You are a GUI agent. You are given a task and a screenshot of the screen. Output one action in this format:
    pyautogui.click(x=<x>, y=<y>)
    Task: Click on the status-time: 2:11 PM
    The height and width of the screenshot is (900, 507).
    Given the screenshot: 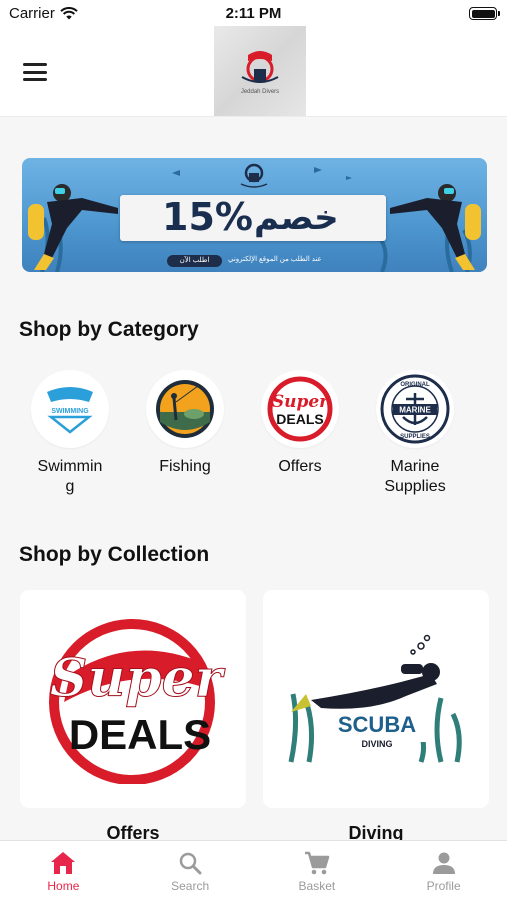 What is the action you would take?
    pyautogui.click(x=253, y=13)
    